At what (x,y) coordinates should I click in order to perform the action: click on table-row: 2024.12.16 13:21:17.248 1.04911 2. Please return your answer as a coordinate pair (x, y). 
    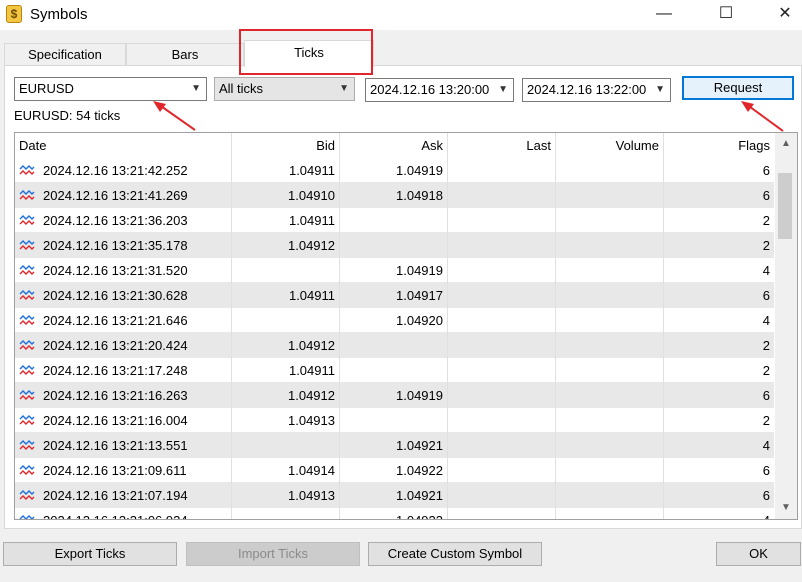
    Looking at the image, I should click on (394, 370).